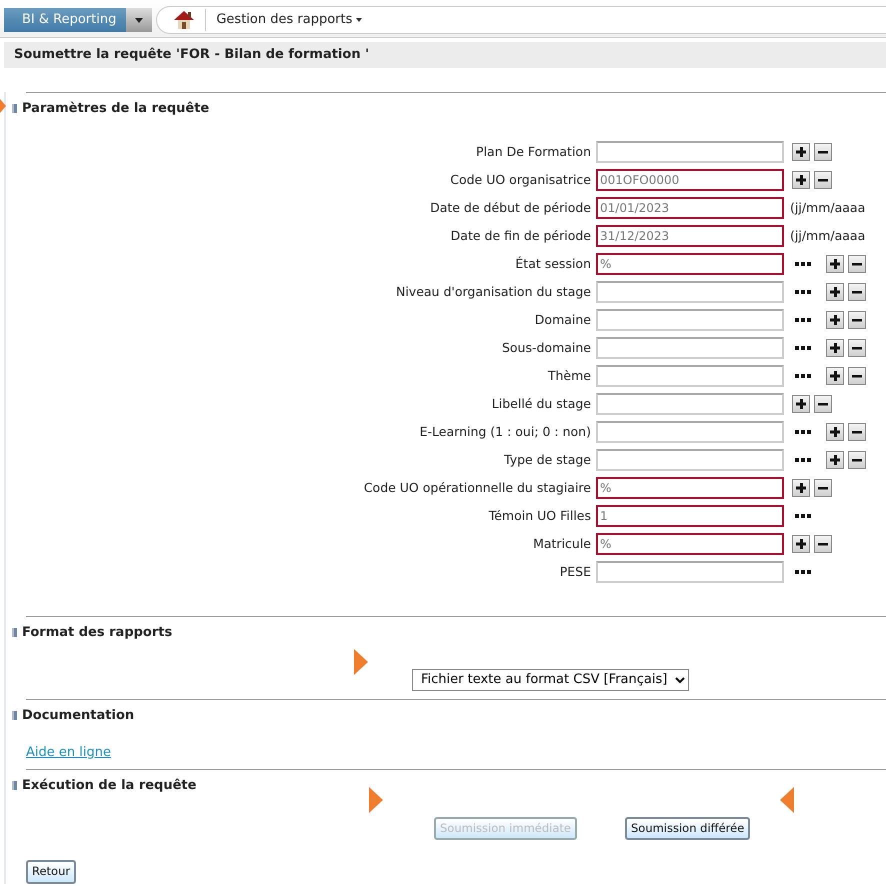  Describe the element at coordinates (546, 347) in the screenshot. I see `field-label: Sous-domaine` at that location.